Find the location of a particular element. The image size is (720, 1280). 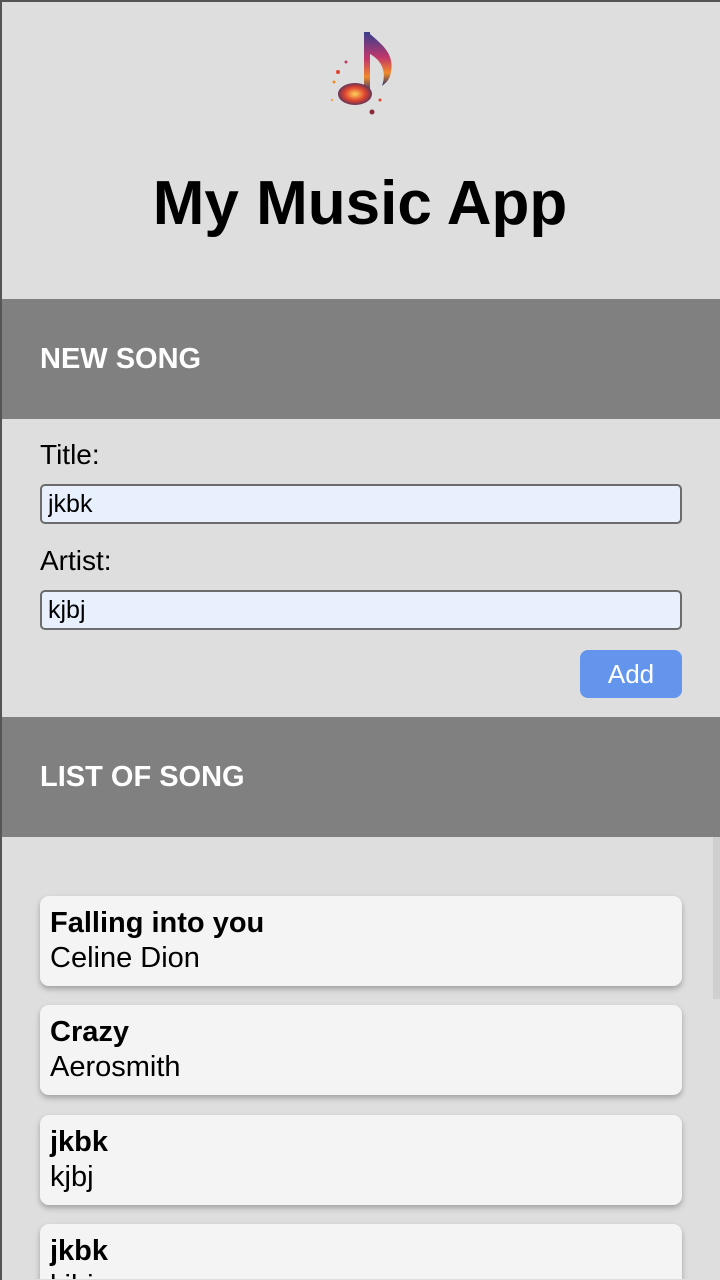

song-list-heading: LIST OF SONG is located at coordinates (142, 777).